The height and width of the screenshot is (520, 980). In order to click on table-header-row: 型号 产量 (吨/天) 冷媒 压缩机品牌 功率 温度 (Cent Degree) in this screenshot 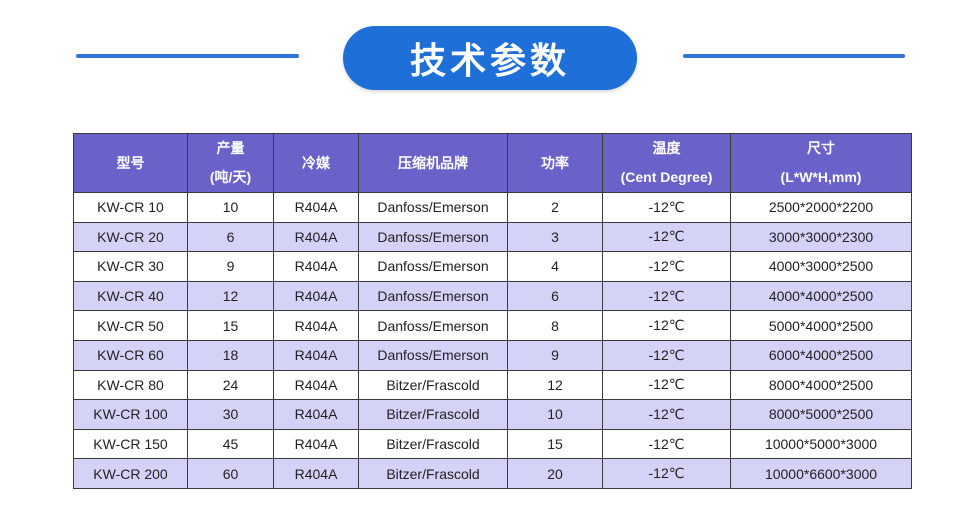, I will do `click(492, 163)`.